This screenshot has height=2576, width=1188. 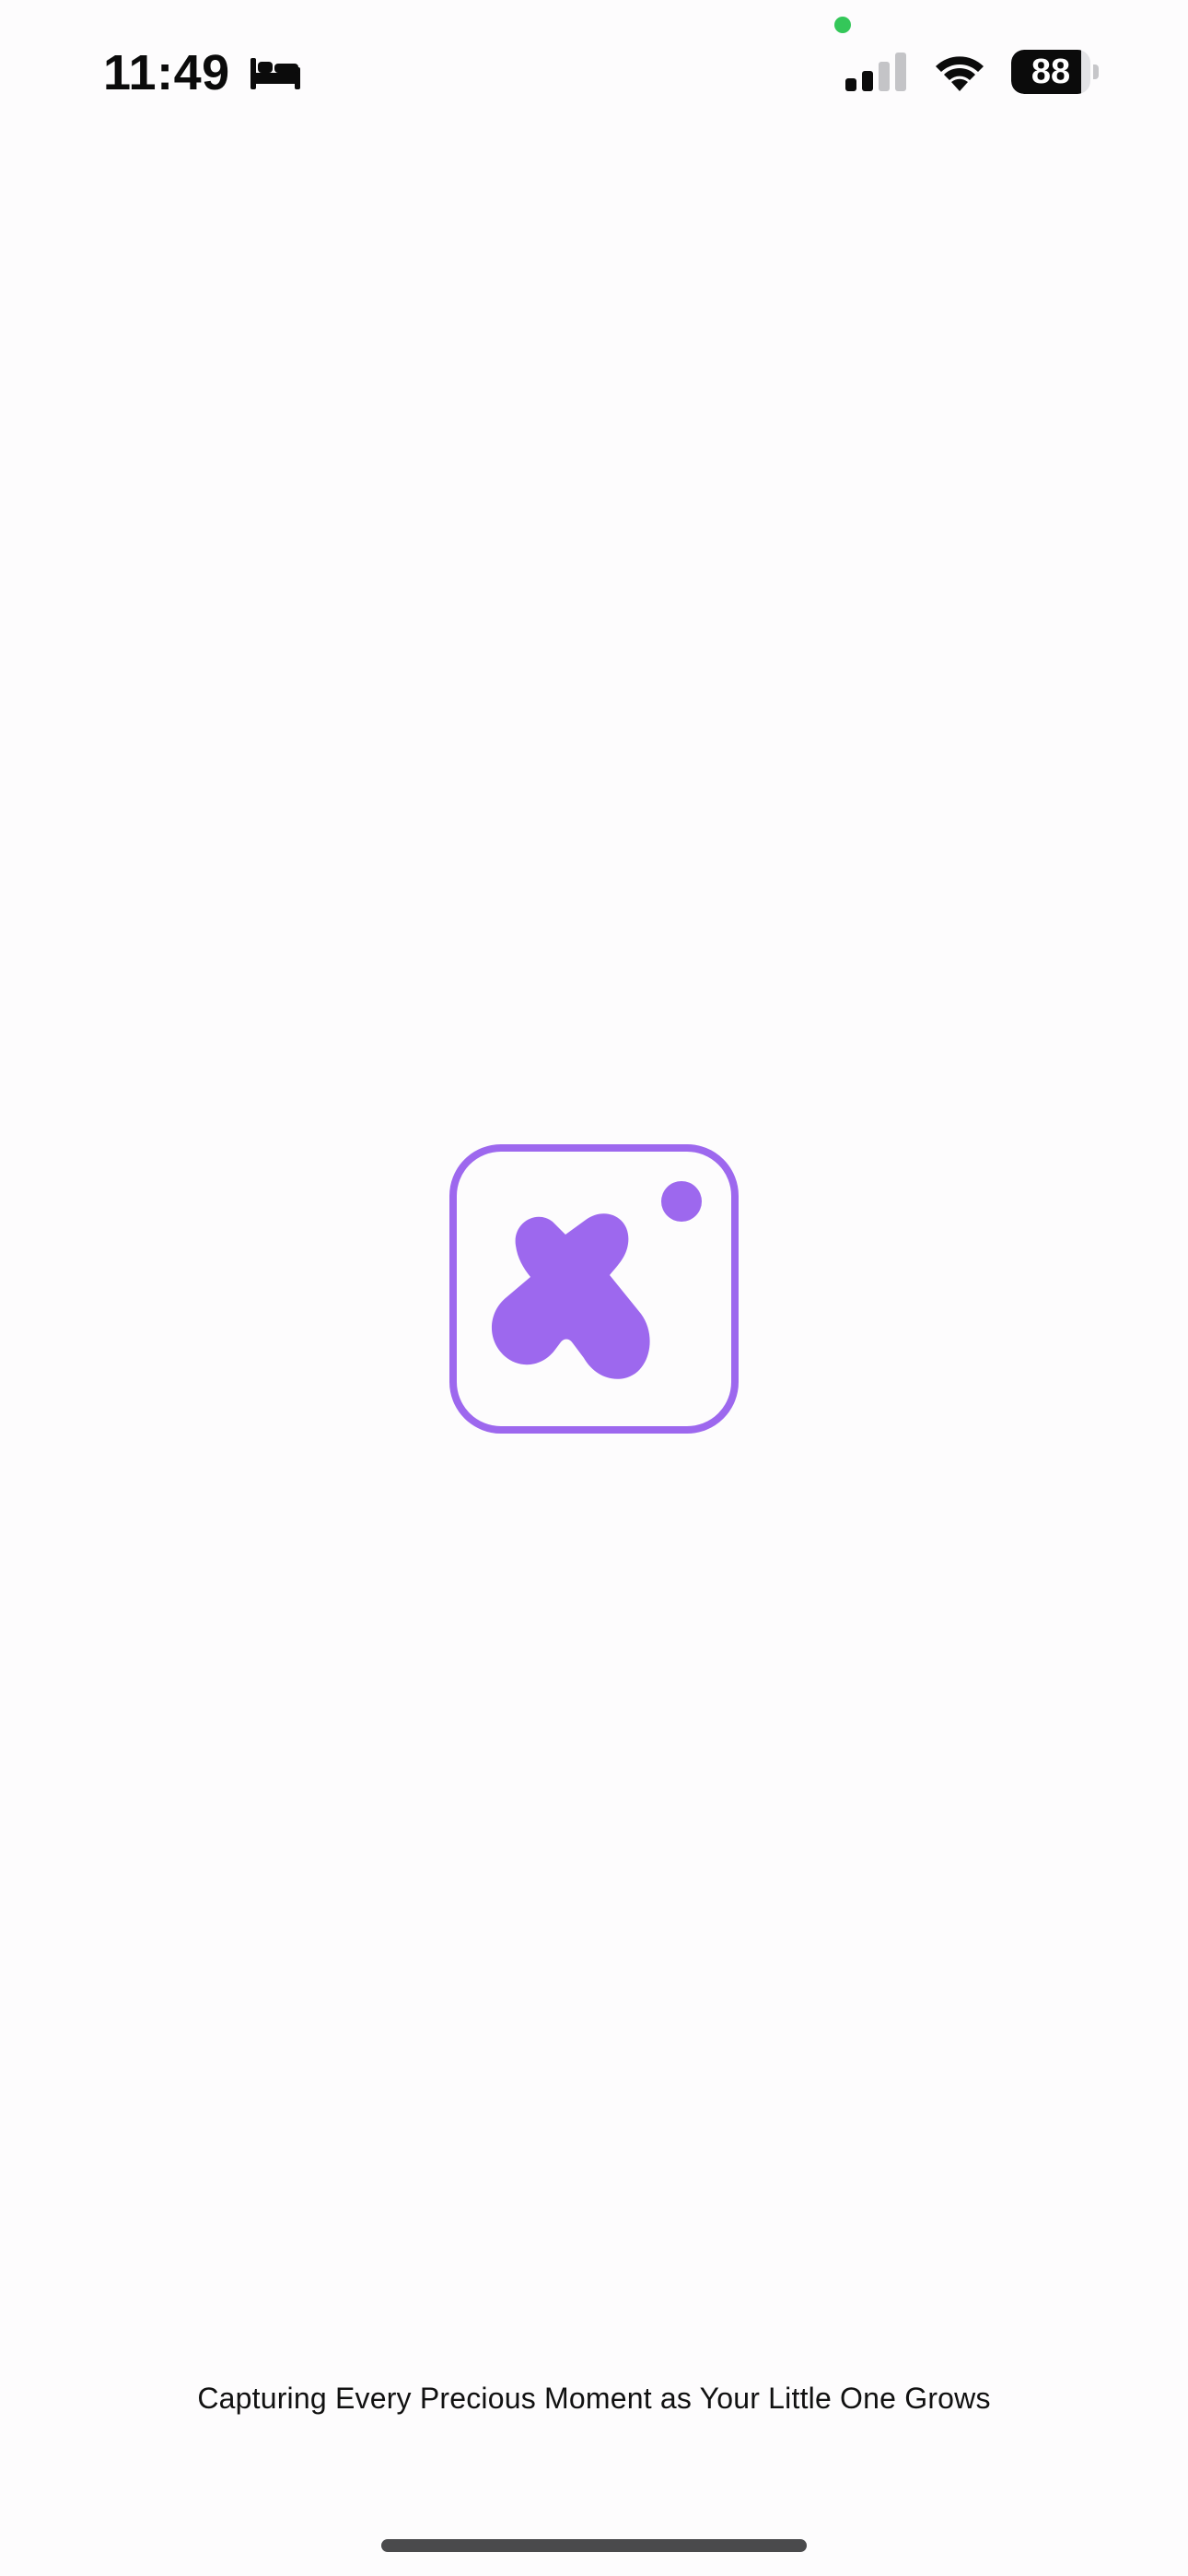 I want to click on cellular-signal-icon, so click(x=875, y=72).